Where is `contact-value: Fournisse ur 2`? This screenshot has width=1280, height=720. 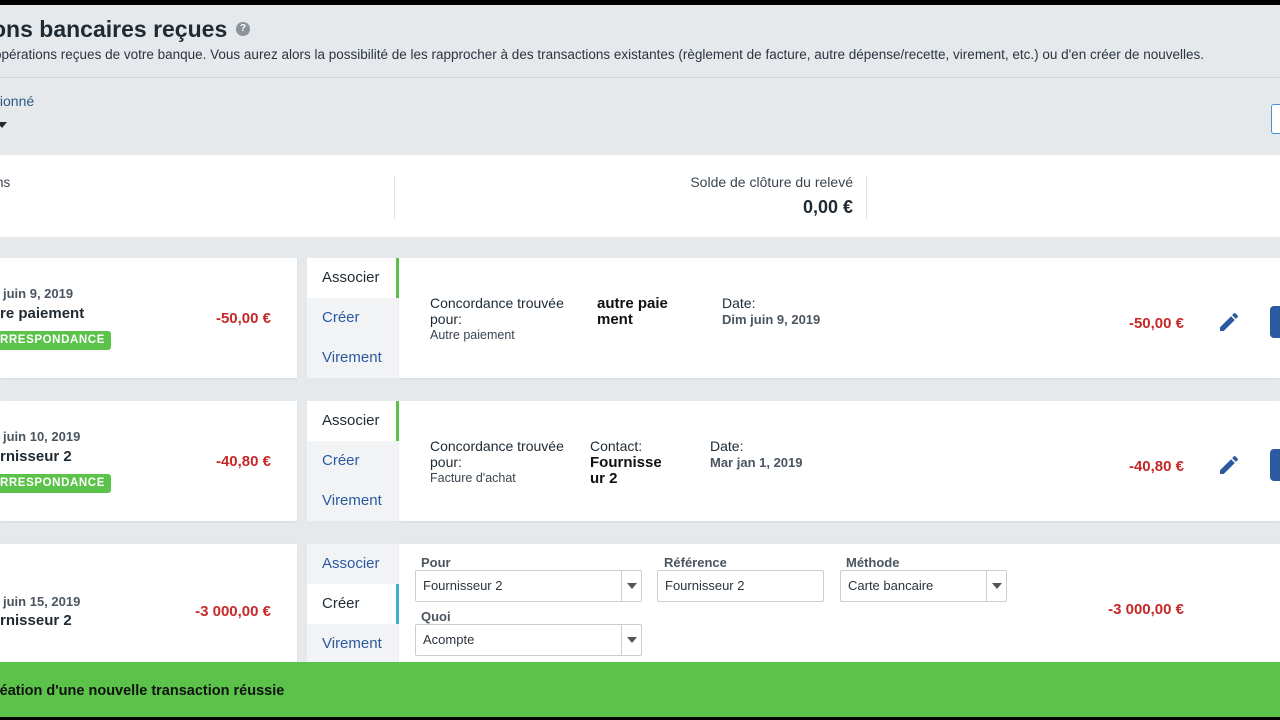 contact-value: Fournisse ur 2 is located at coordinates (626, 470).